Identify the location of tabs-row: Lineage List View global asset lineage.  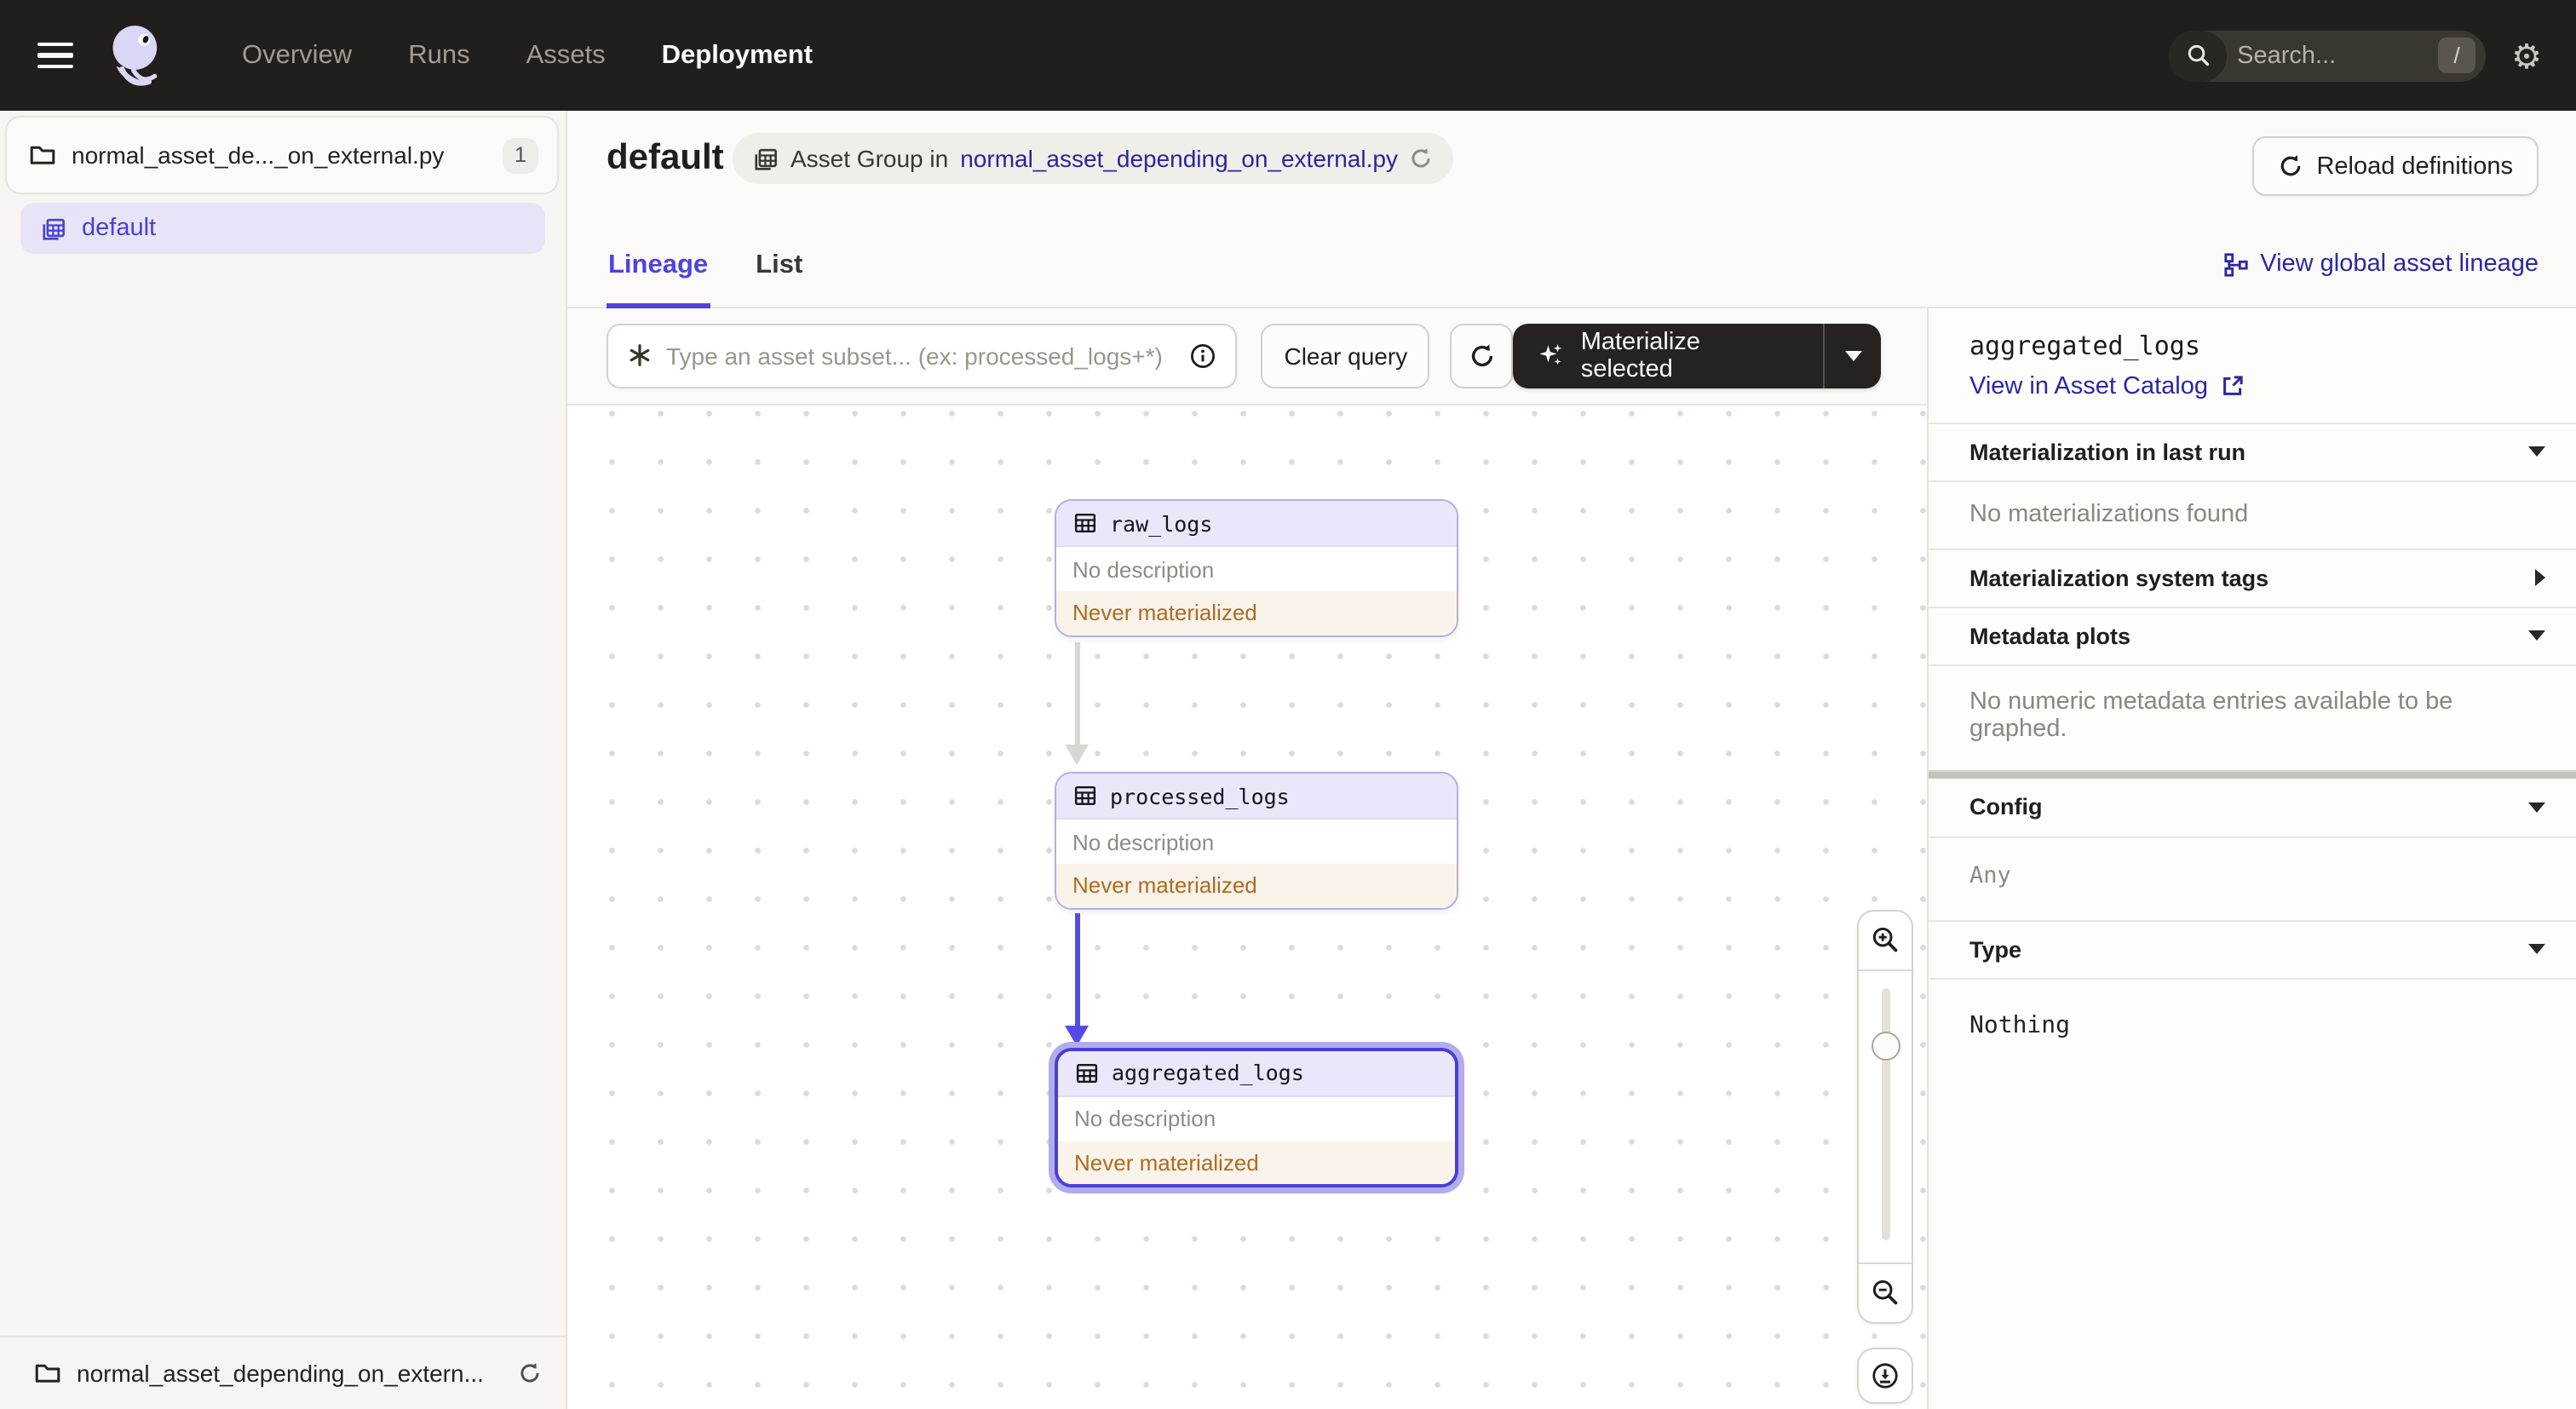
(1572, 279).